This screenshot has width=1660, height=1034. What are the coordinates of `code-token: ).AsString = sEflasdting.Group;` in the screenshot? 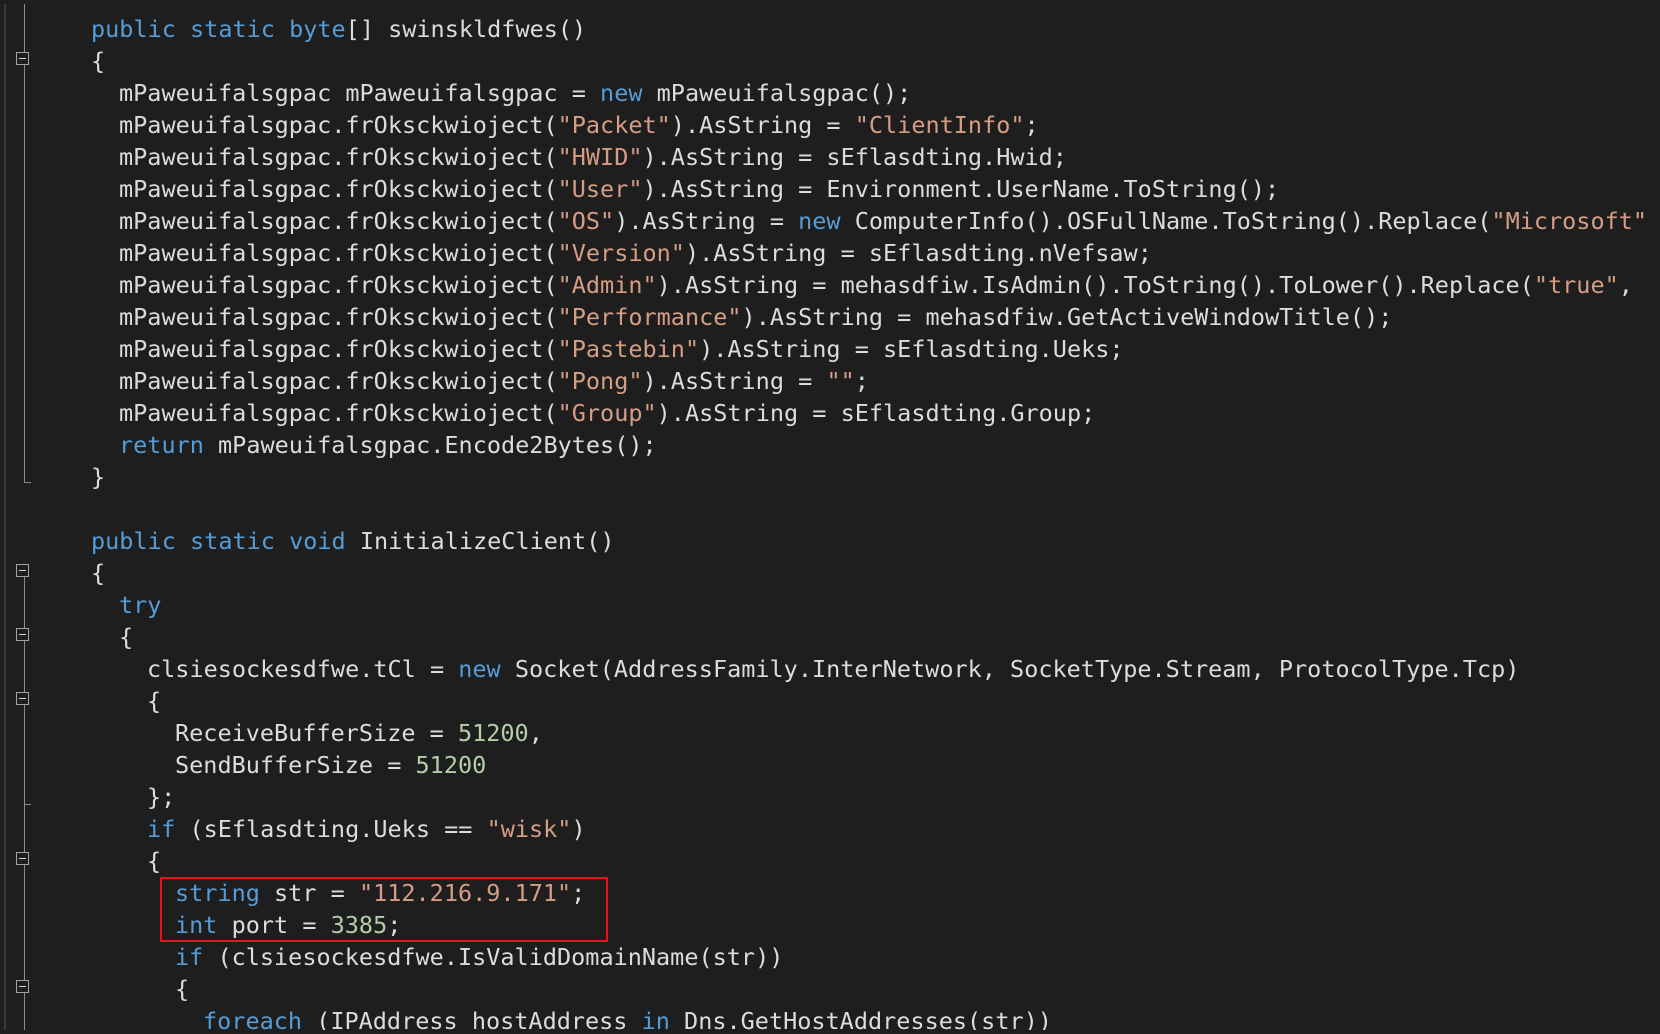 It's located at (876, 413).